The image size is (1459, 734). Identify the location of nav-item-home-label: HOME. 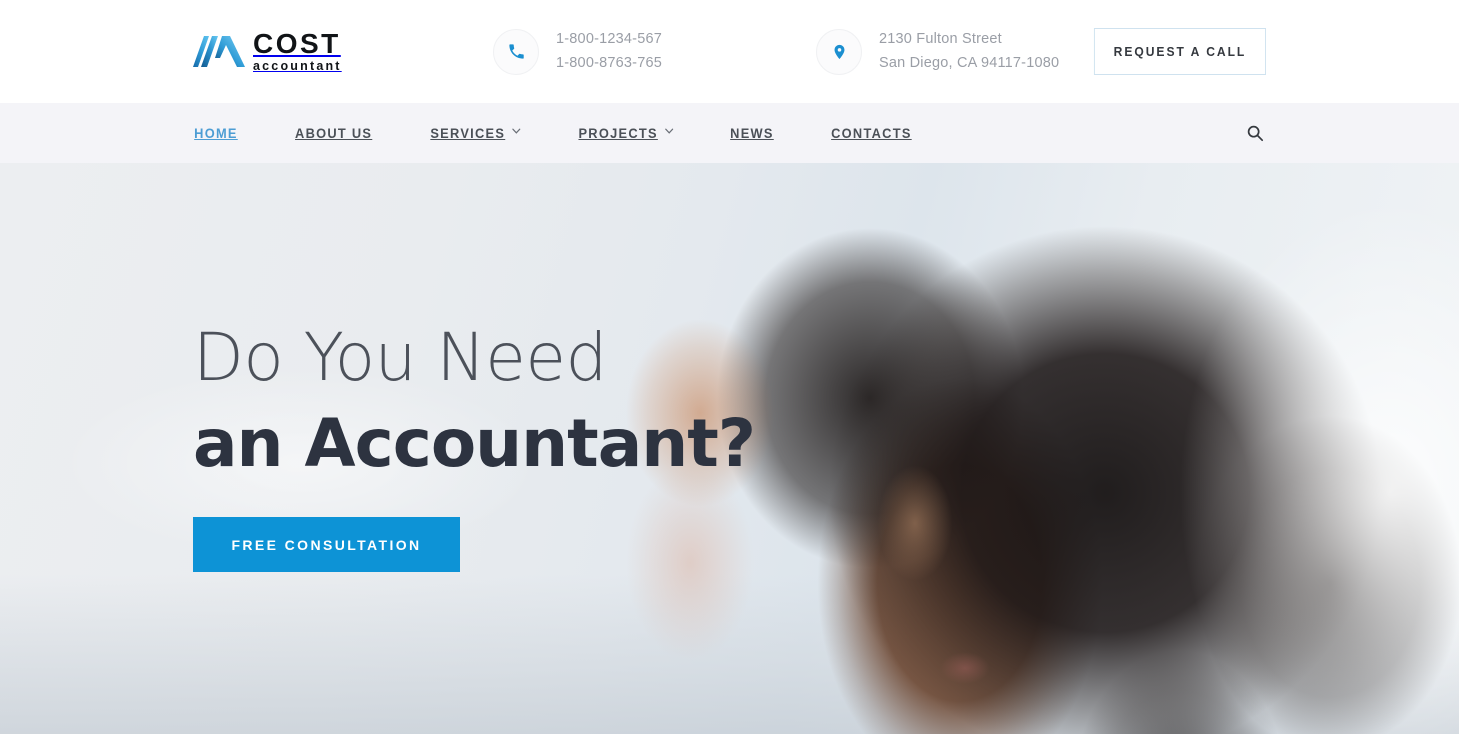
(216, 133).